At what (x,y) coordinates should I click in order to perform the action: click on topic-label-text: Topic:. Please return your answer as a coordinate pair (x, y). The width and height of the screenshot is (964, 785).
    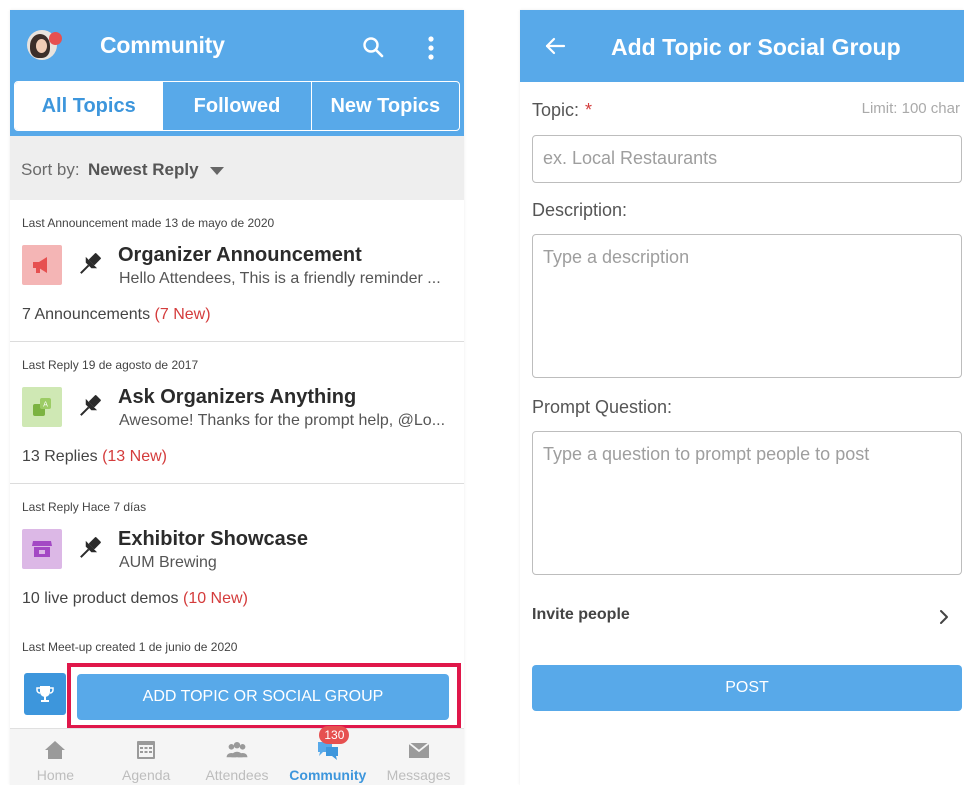
    Looking at the image, I should click on (556, 110).